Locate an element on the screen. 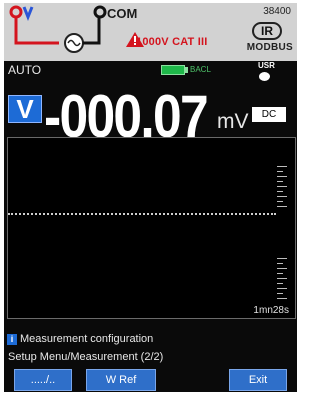 The height and width of the screenshot is (395, 320). graph-scale is located at coordinates (285, 228).